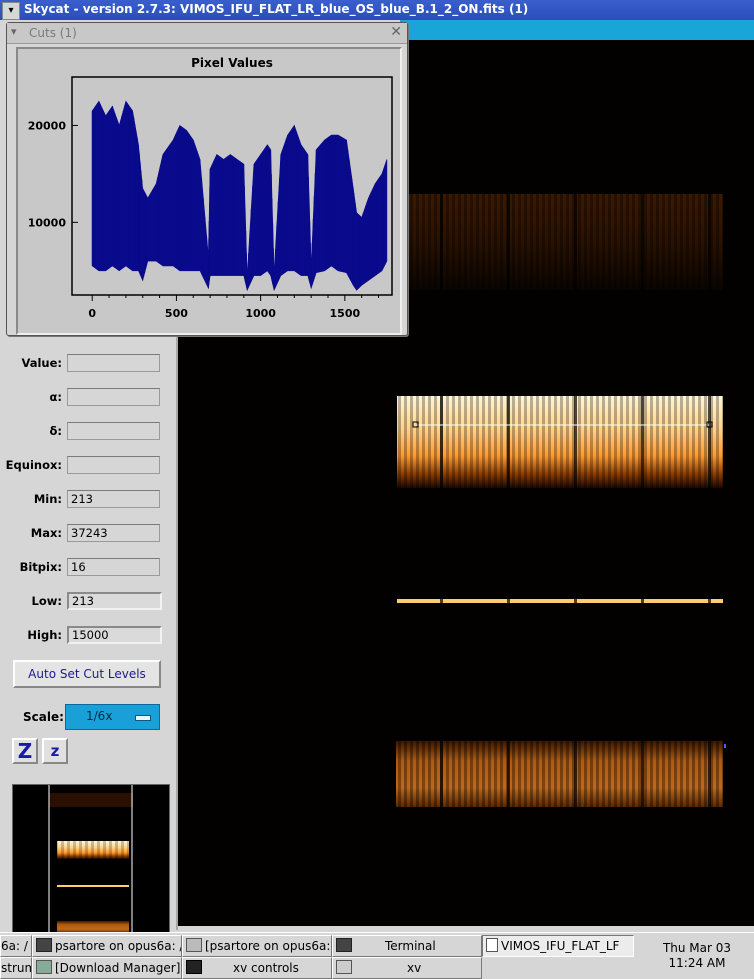 This screenshot has width=754, height=979. I want to click on info-row-min: Min: 213, so click(88, 500).